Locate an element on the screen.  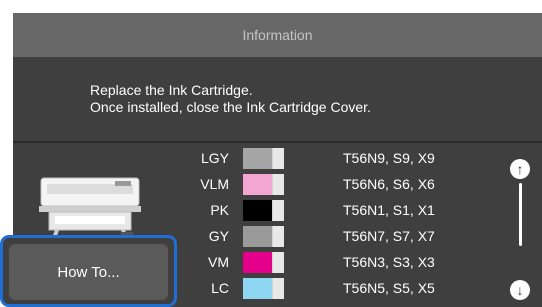
arrow-up-circle-icon: ↑ is located at coordinates (520, 169).